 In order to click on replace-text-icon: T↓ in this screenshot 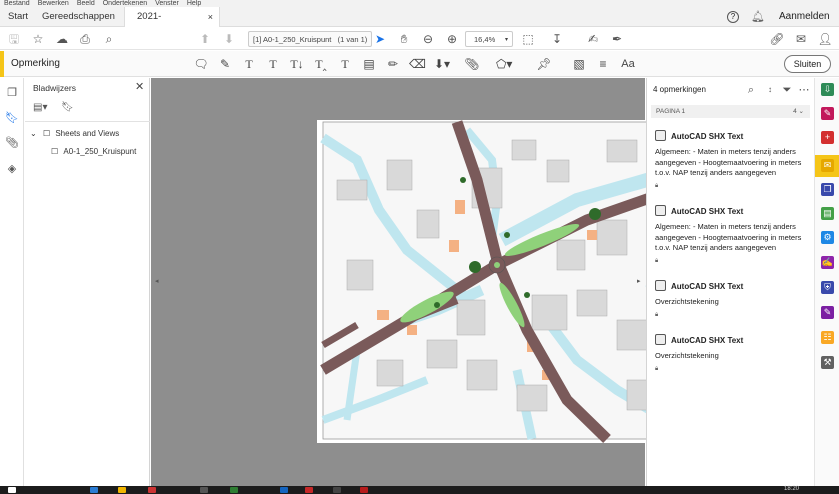, I will do `click(297, 64)`.